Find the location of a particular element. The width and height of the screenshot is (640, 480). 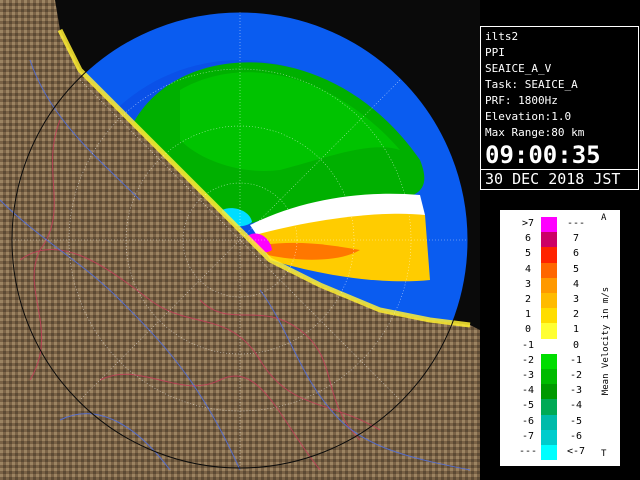

legend-lower-label: 6 is located at coordinates (528, 239).